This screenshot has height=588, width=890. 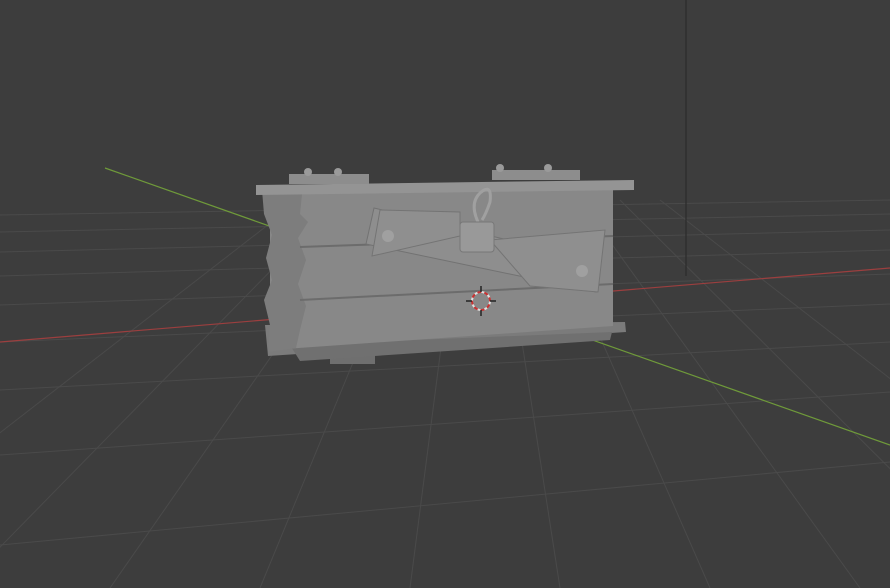 What do you see at coordinates (536, 175) in the screenshot?
I see `lid-clamp-right` at bounding box center [536, 175].